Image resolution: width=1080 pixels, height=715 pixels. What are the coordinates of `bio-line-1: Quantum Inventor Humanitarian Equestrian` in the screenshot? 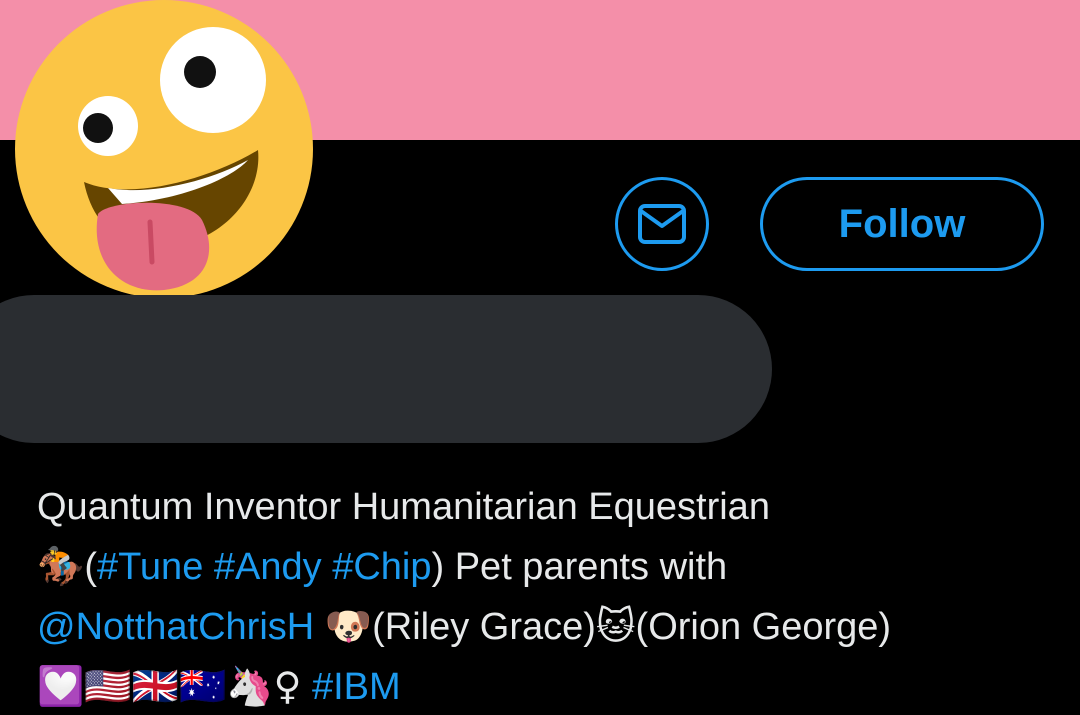 It's located at (547, 507).